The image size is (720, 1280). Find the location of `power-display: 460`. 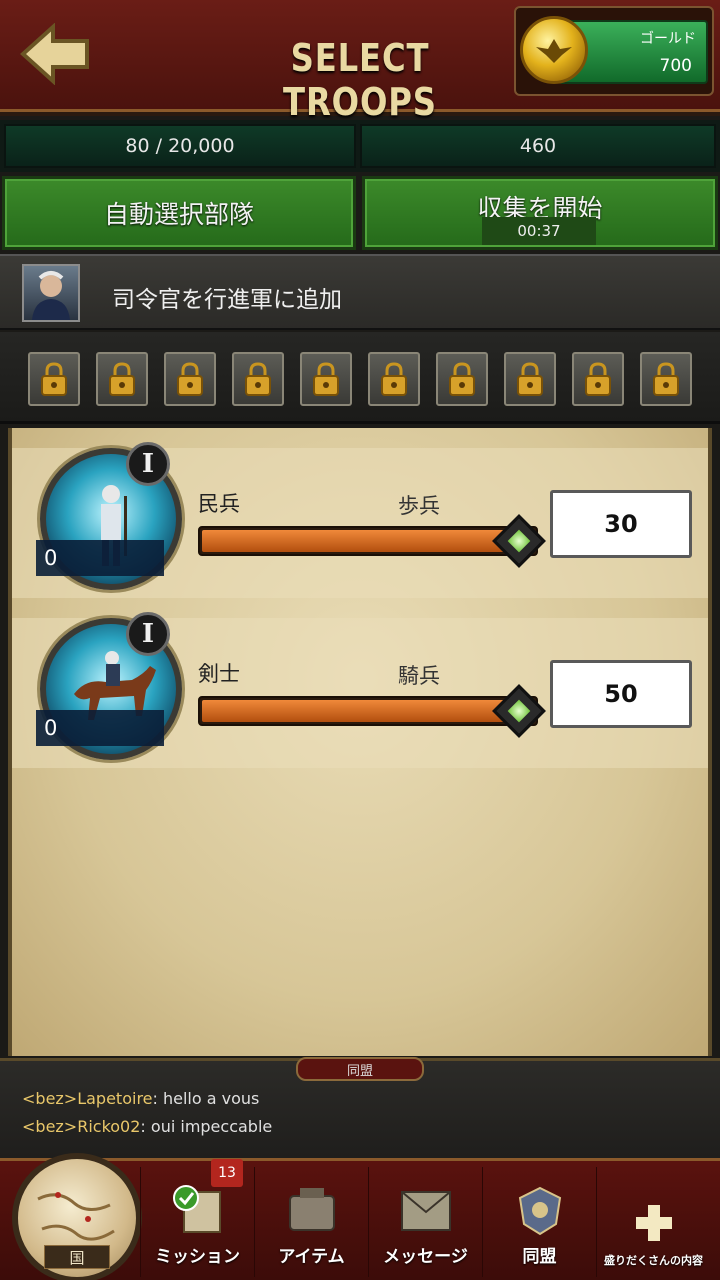

power-display: 460 is located at coordinates (538, 146).